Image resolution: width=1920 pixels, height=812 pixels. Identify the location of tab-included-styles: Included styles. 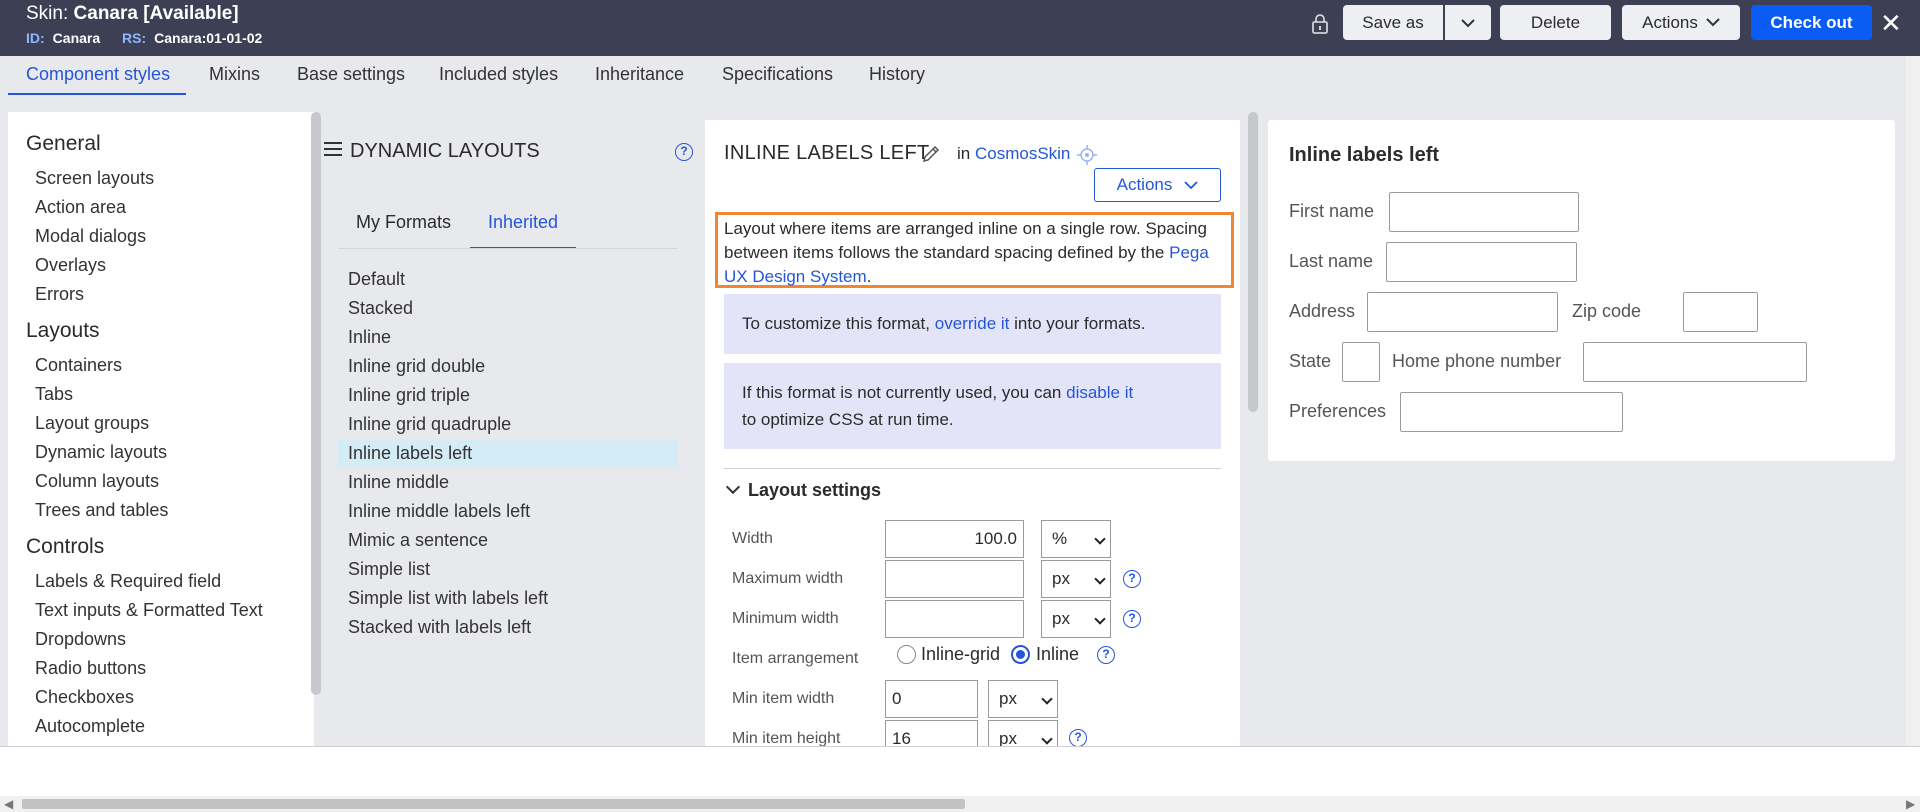
(498, 78).